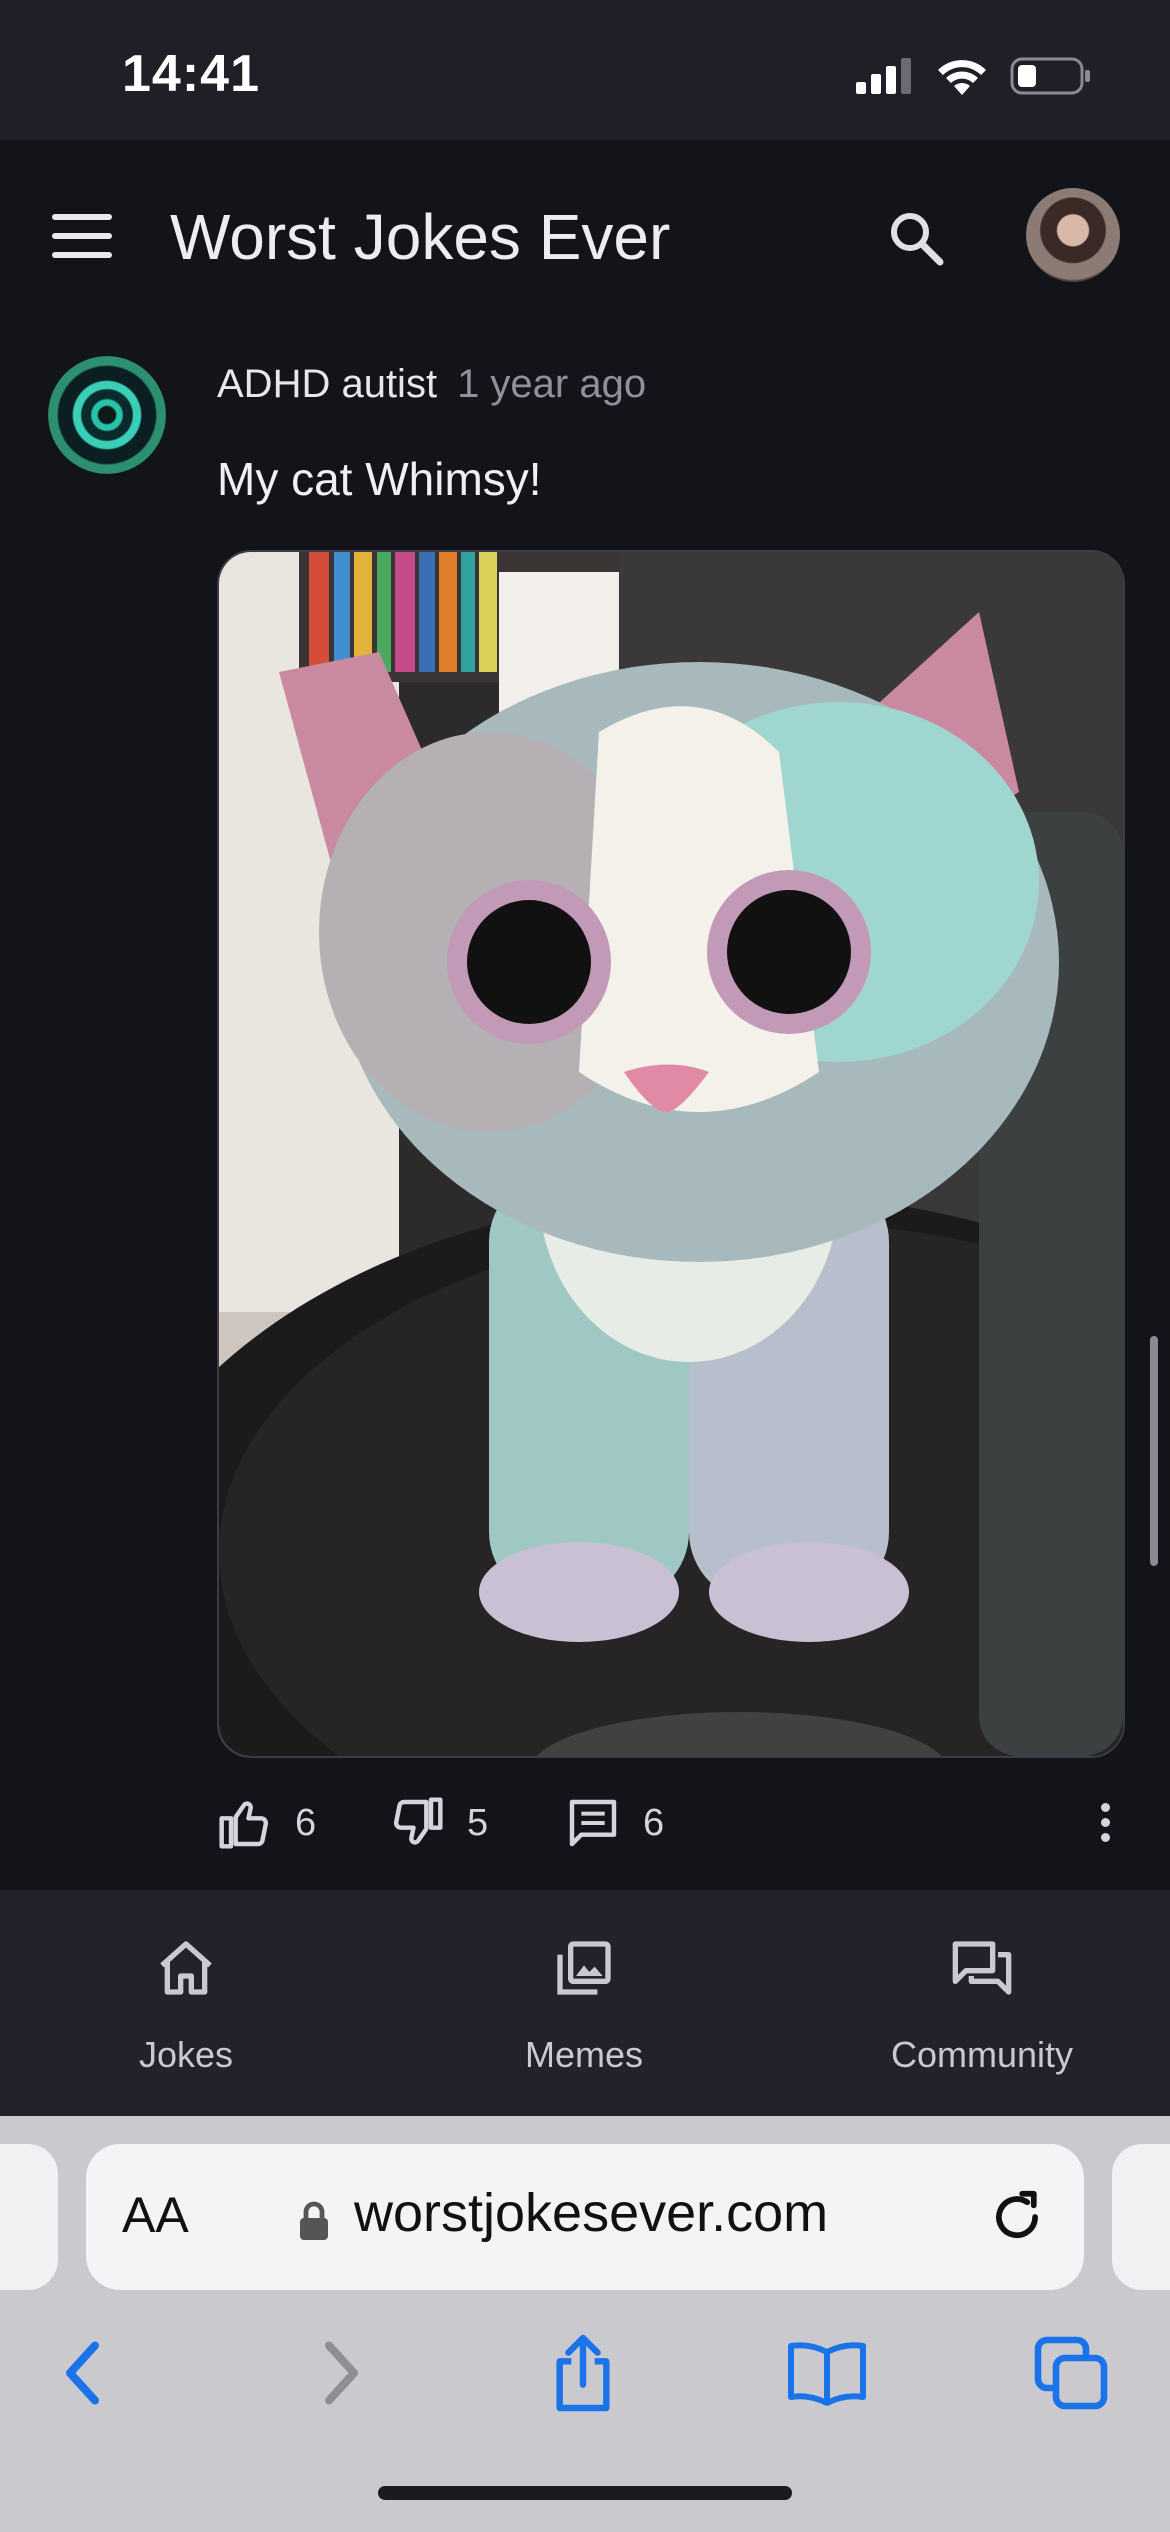  I want to click on back-button, so click(85, 2373).